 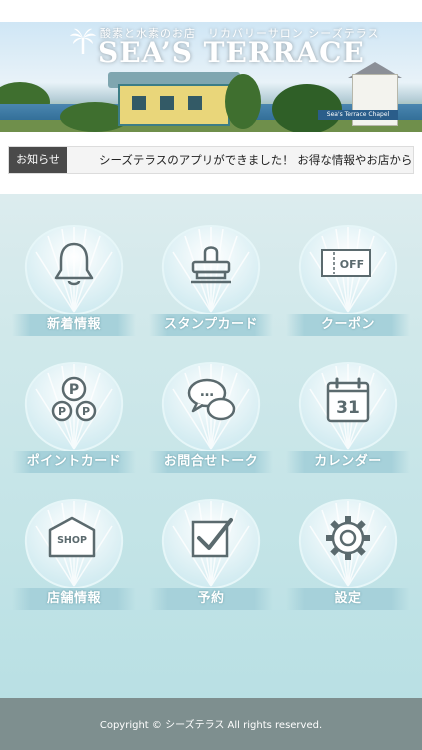 I want to click on menu-label: クーポン, so click(x=348, y=325).